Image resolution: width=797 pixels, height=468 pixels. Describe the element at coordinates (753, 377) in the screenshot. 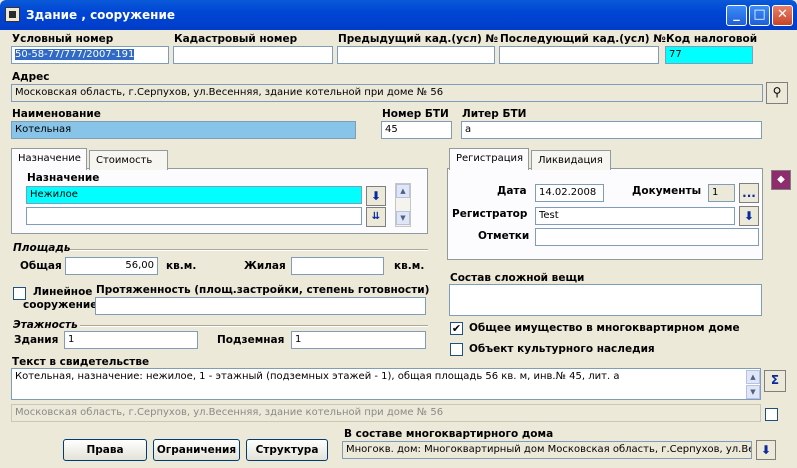

I see `cert-scroll-up-icon: ▲` at that location.